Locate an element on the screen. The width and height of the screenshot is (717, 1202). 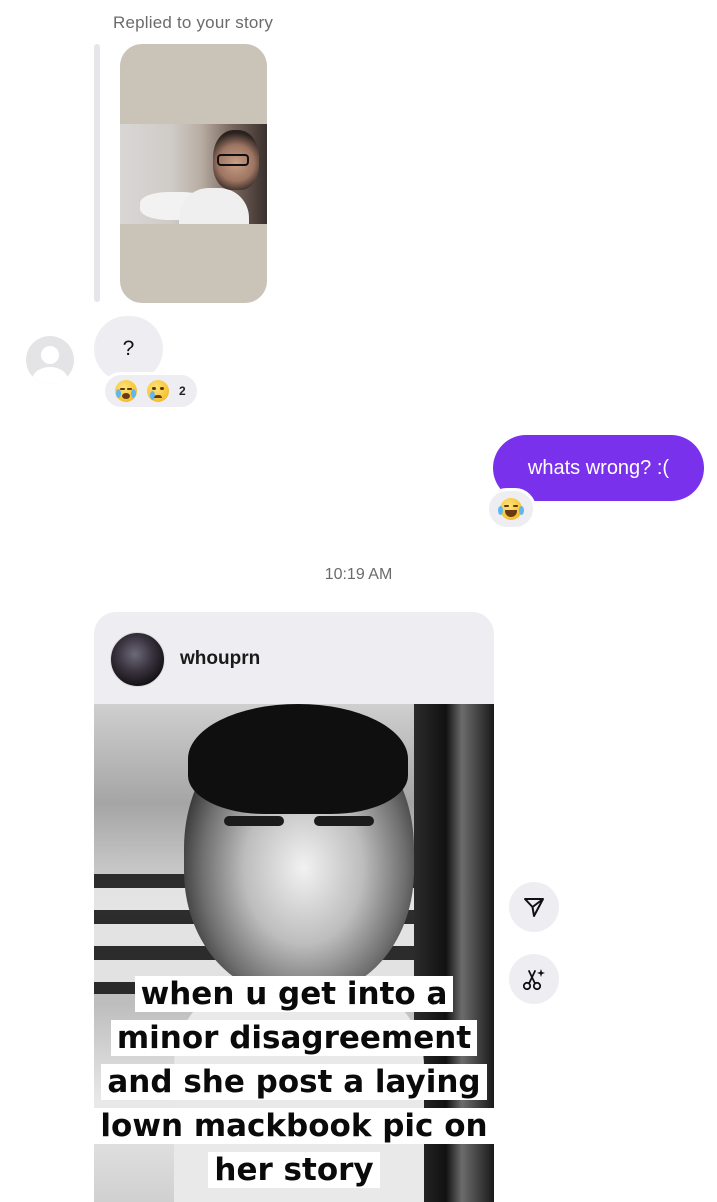
remix-button is located at coordinates (534, 979).